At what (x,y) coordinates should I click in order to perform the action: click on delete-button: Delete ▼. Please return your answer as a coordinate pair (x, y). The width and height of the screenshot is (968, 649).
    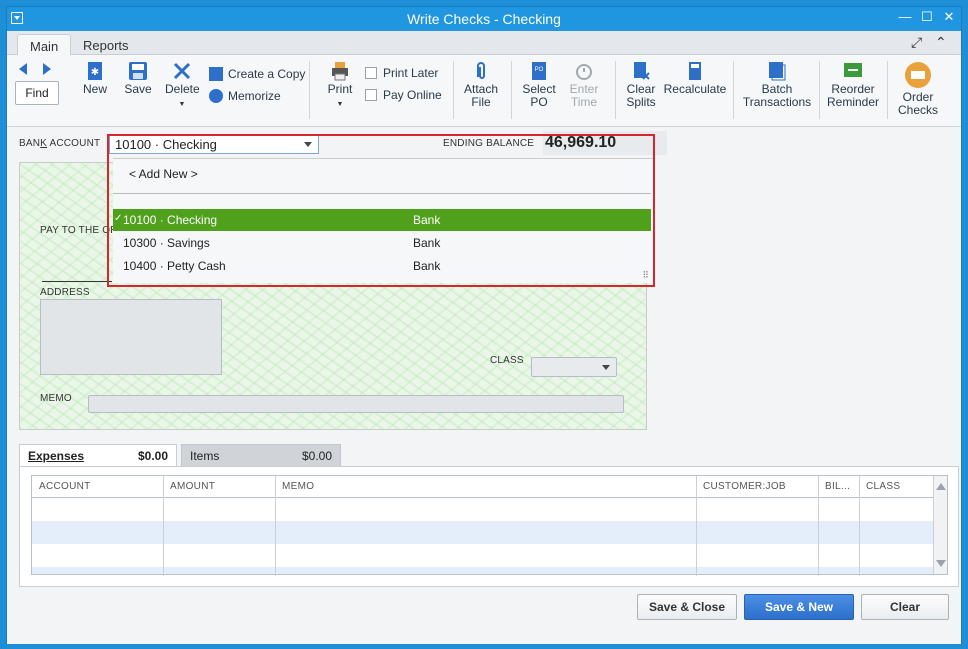
    Looking at the image, I should click on (182, 86).